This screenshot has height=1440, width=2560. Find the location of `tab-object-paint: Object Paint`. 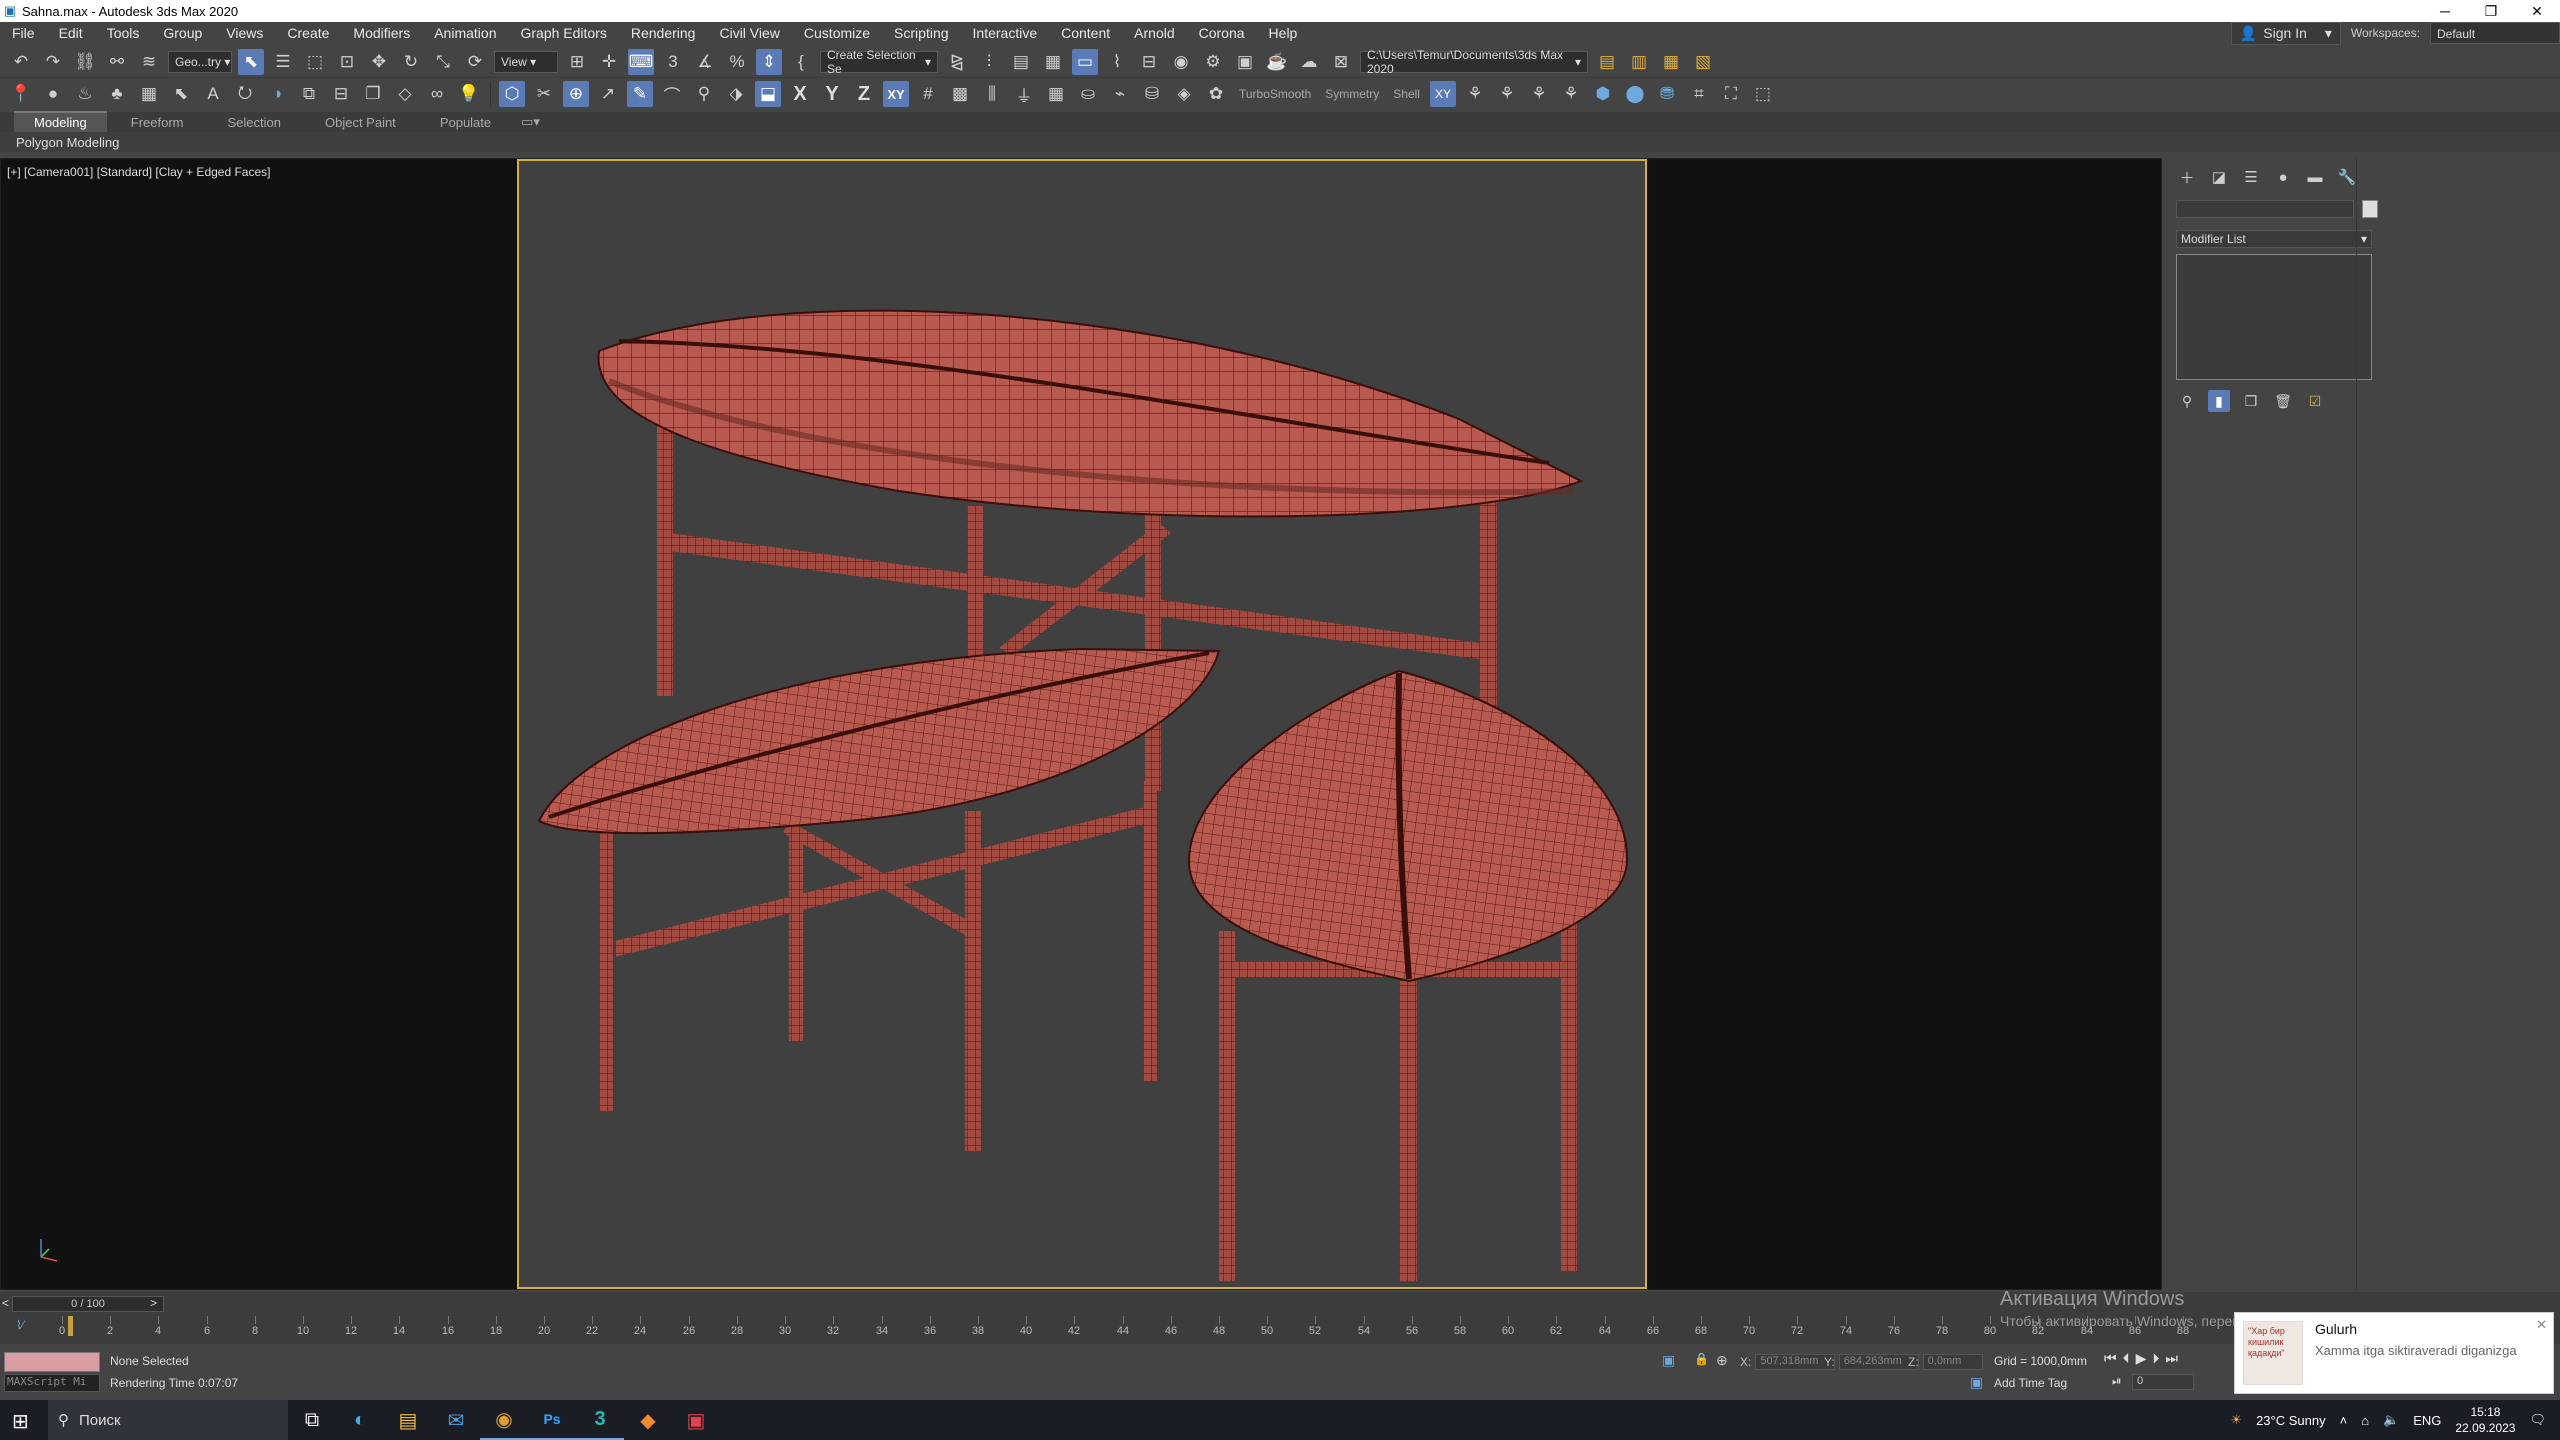

tab-object-paint: Object Paint is located at coordinates (360, 122).